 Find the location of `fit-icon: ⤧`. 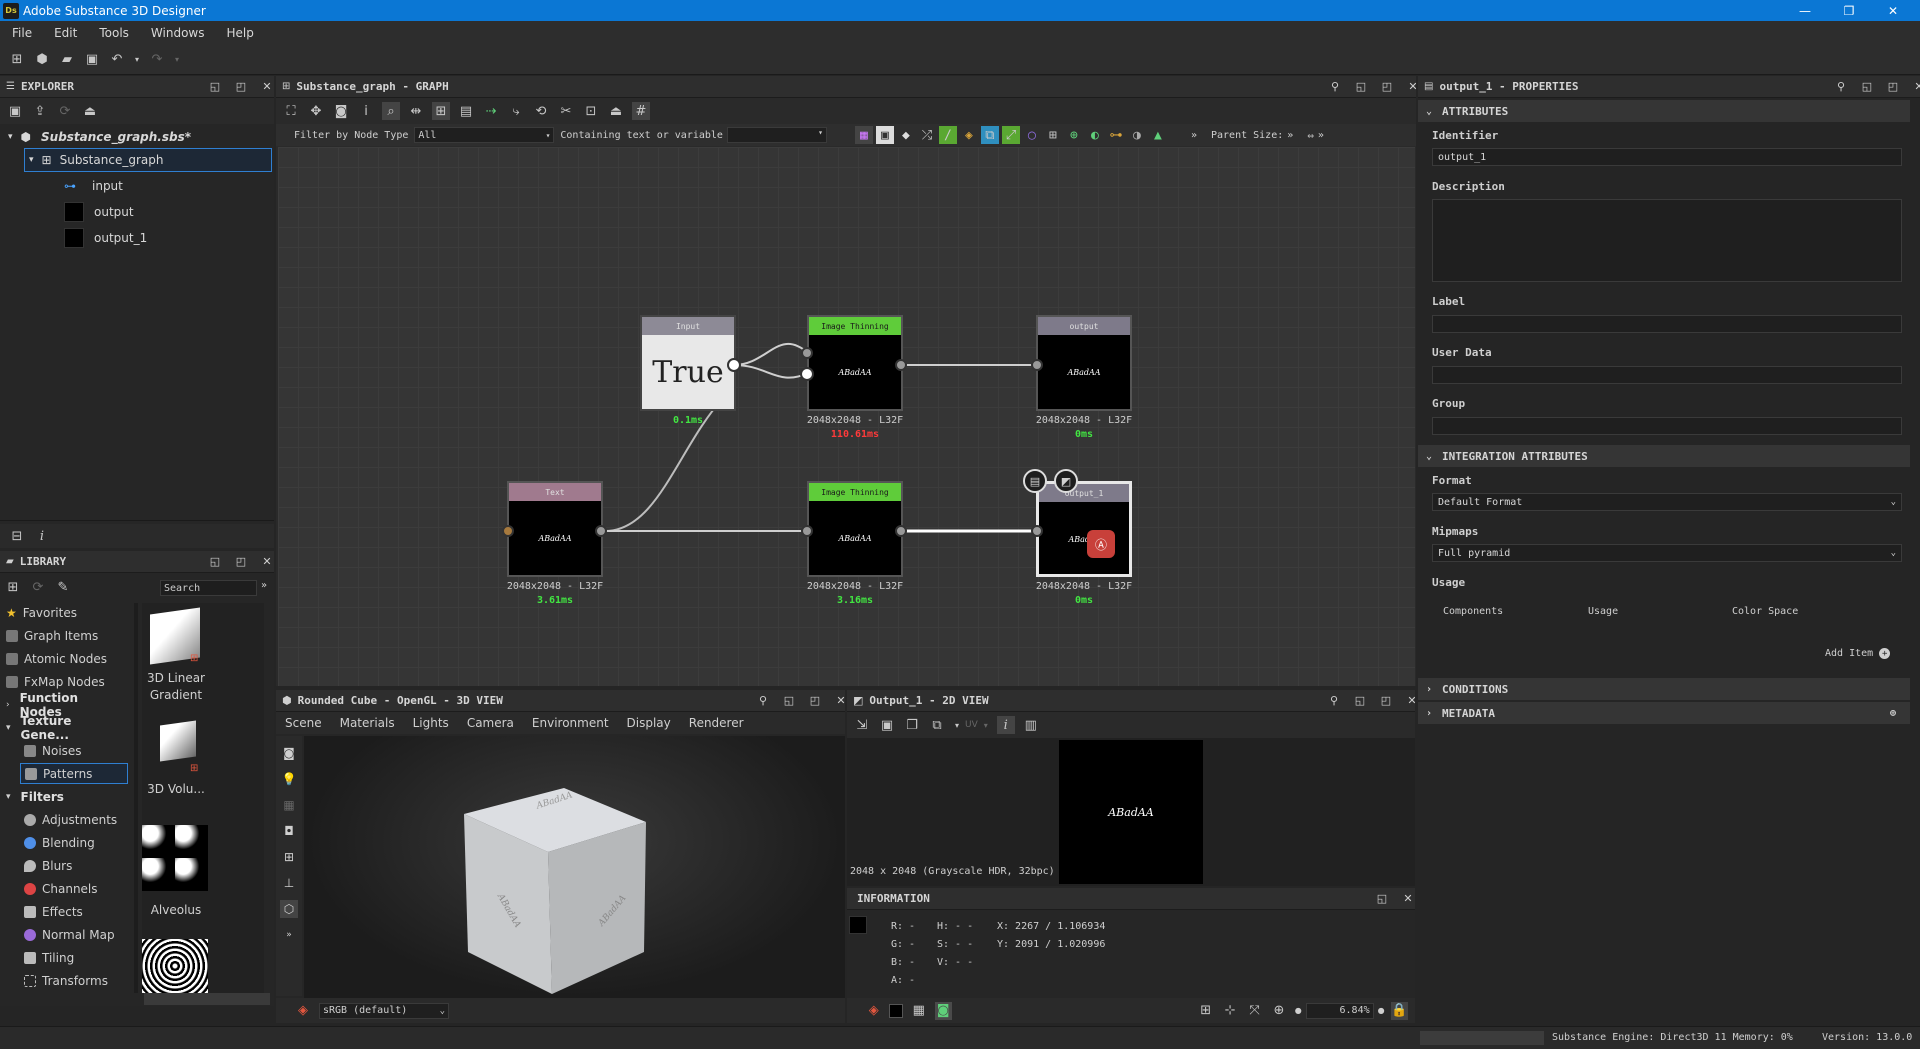

fit-icon: ⤧ is located at coordinates (1254, 1011).